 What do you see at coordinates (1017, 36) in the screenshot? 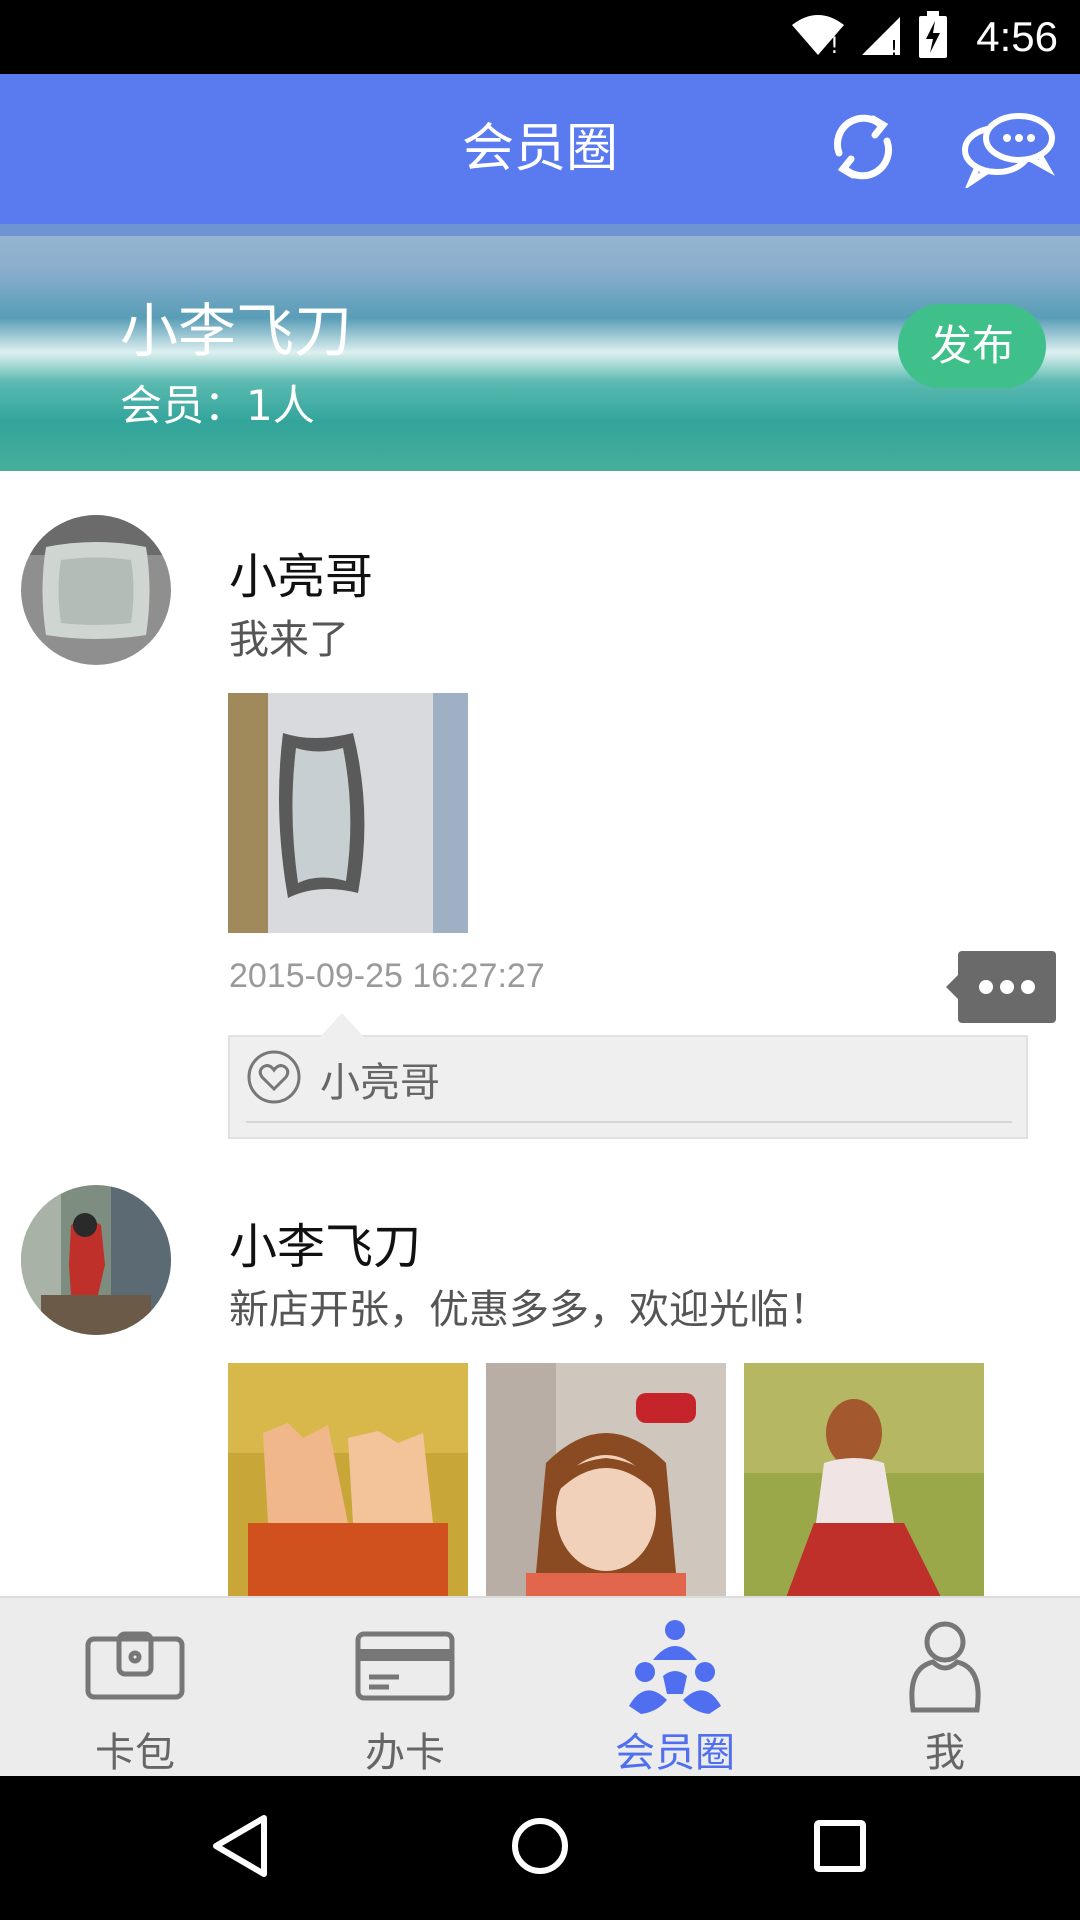
I see `status-time: 4:56` at bounding box center [1017, 36].